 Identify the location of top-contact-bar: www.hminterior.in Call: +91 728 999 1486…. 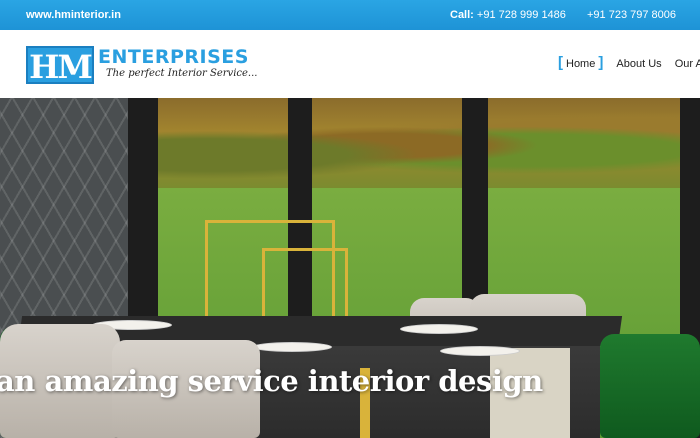
(350, 15).